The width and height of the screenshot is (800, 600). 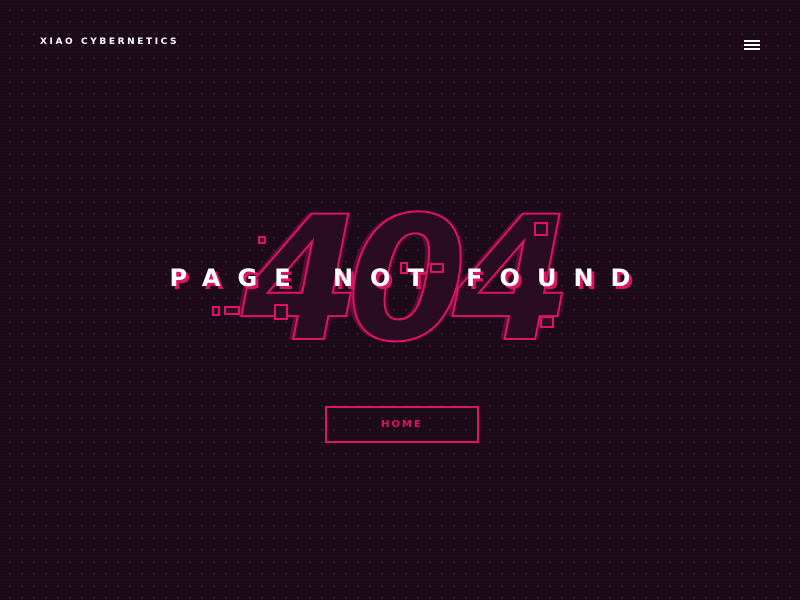 I want to click on page-title: PAGE NOT FOUND, so click(x=408, y=278).